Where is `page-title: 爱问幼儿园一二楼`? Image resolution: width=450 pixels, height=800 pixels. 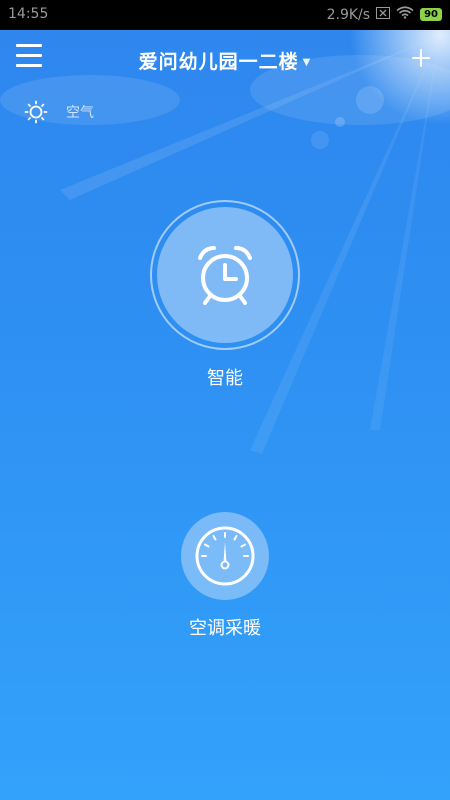
page-title: 爱问幼儿园一二楼 is located at coordinates (218, 62).